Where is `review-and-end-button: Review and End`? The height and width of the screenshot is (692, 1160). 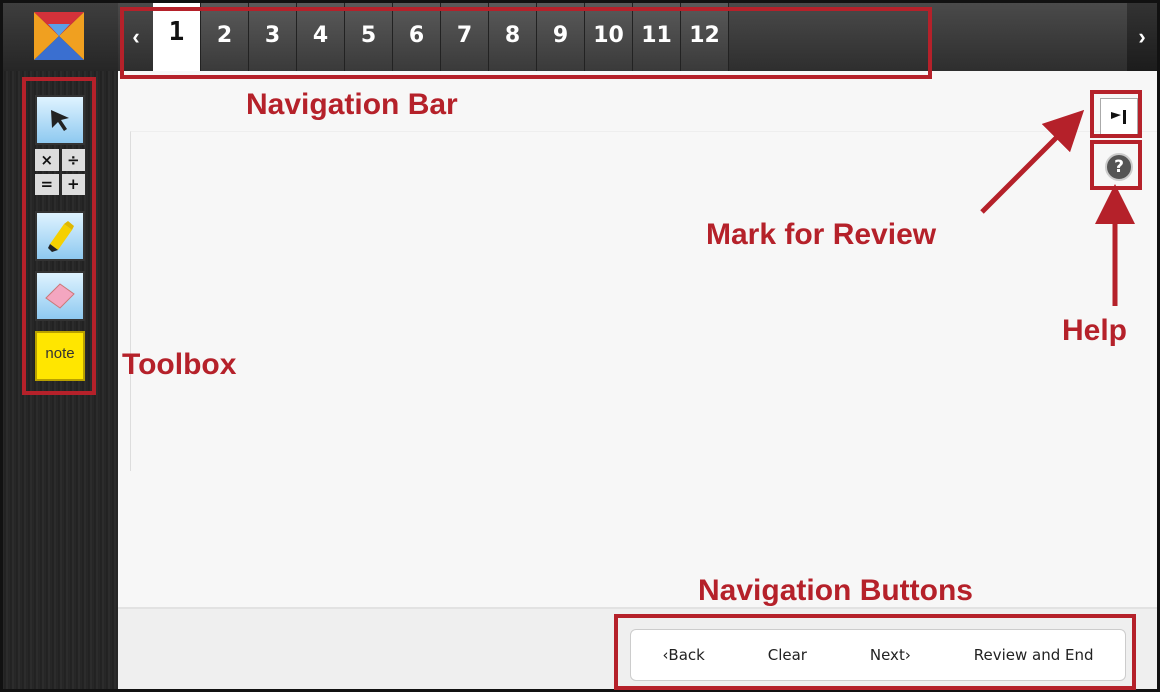 review-and-end-button: Review and End is located at coordinates (1034, 655).